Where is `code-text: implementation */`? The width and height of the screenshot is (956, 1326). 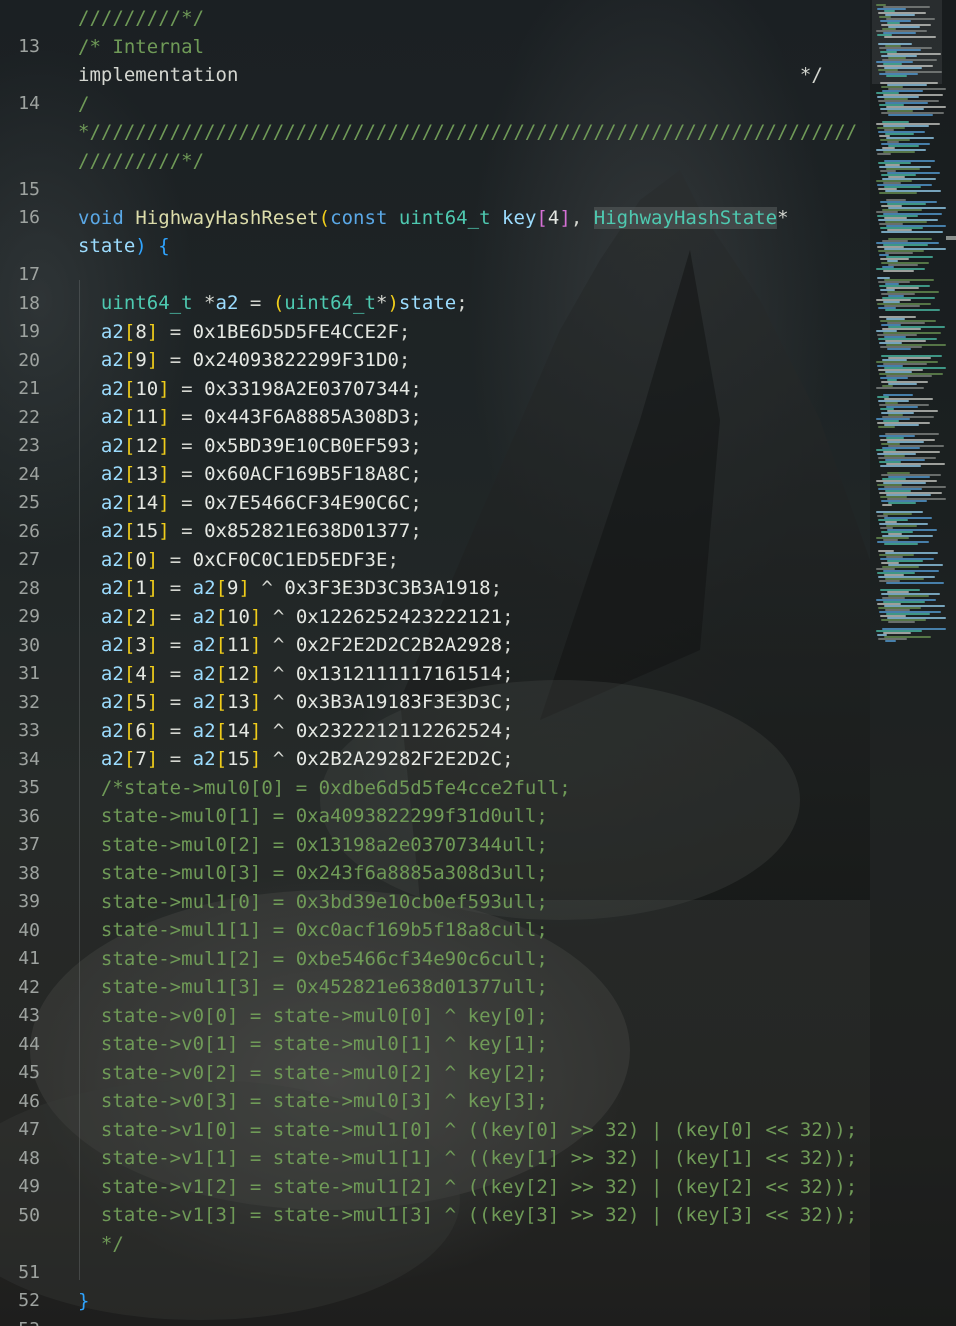
code-text: implementation */ is located at coordinates (450, 75).